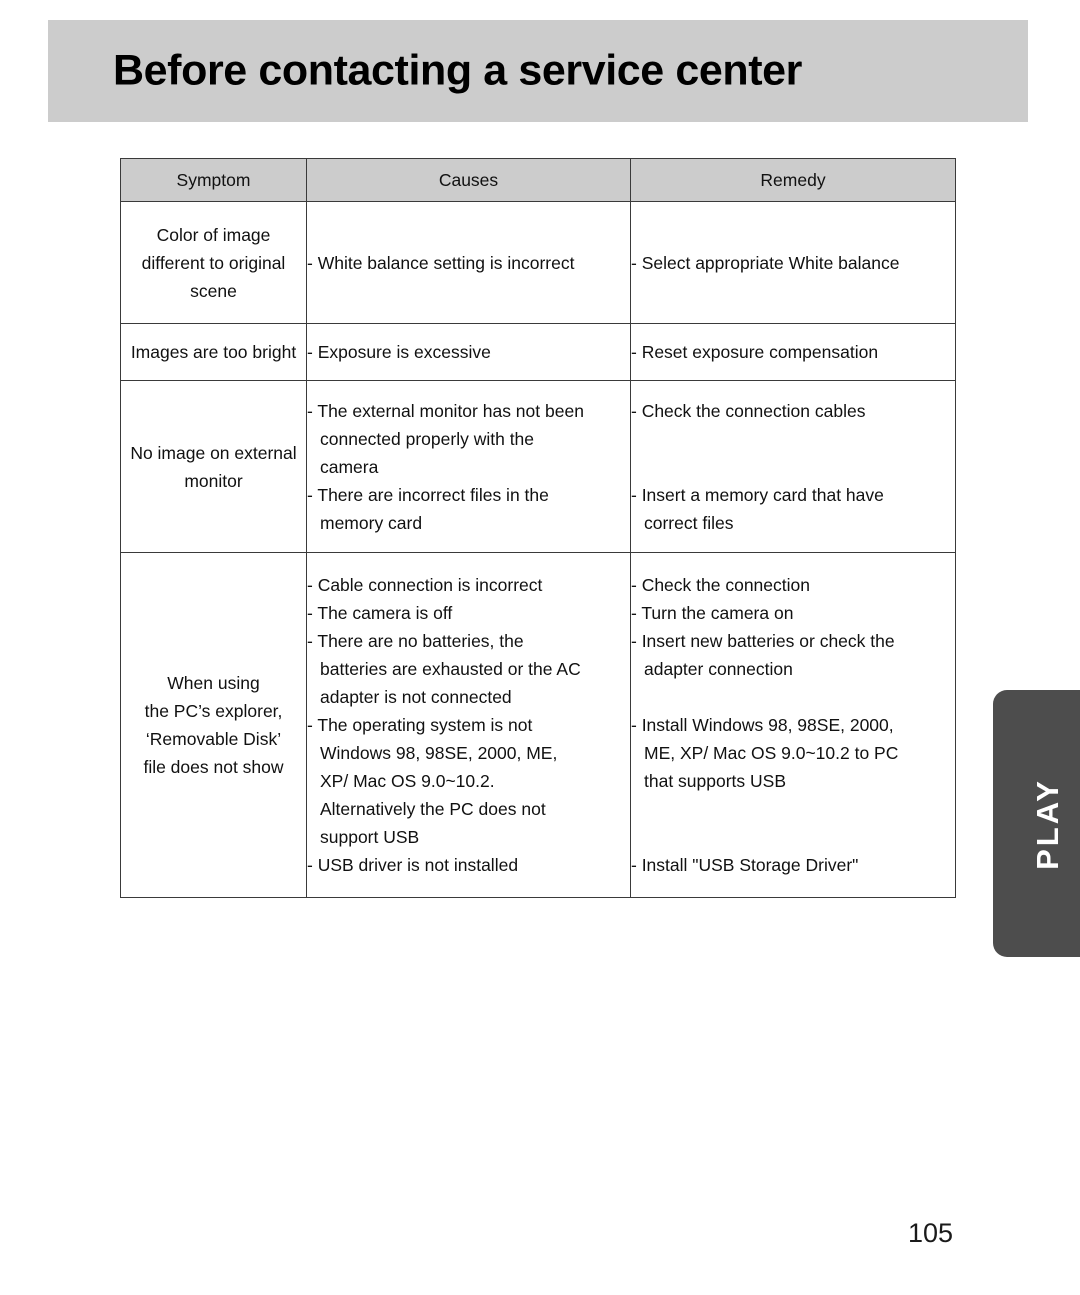 The image size is (1080, 1295). I want to click on table-header: Symptom Causes Remedy, so click(538, 180).